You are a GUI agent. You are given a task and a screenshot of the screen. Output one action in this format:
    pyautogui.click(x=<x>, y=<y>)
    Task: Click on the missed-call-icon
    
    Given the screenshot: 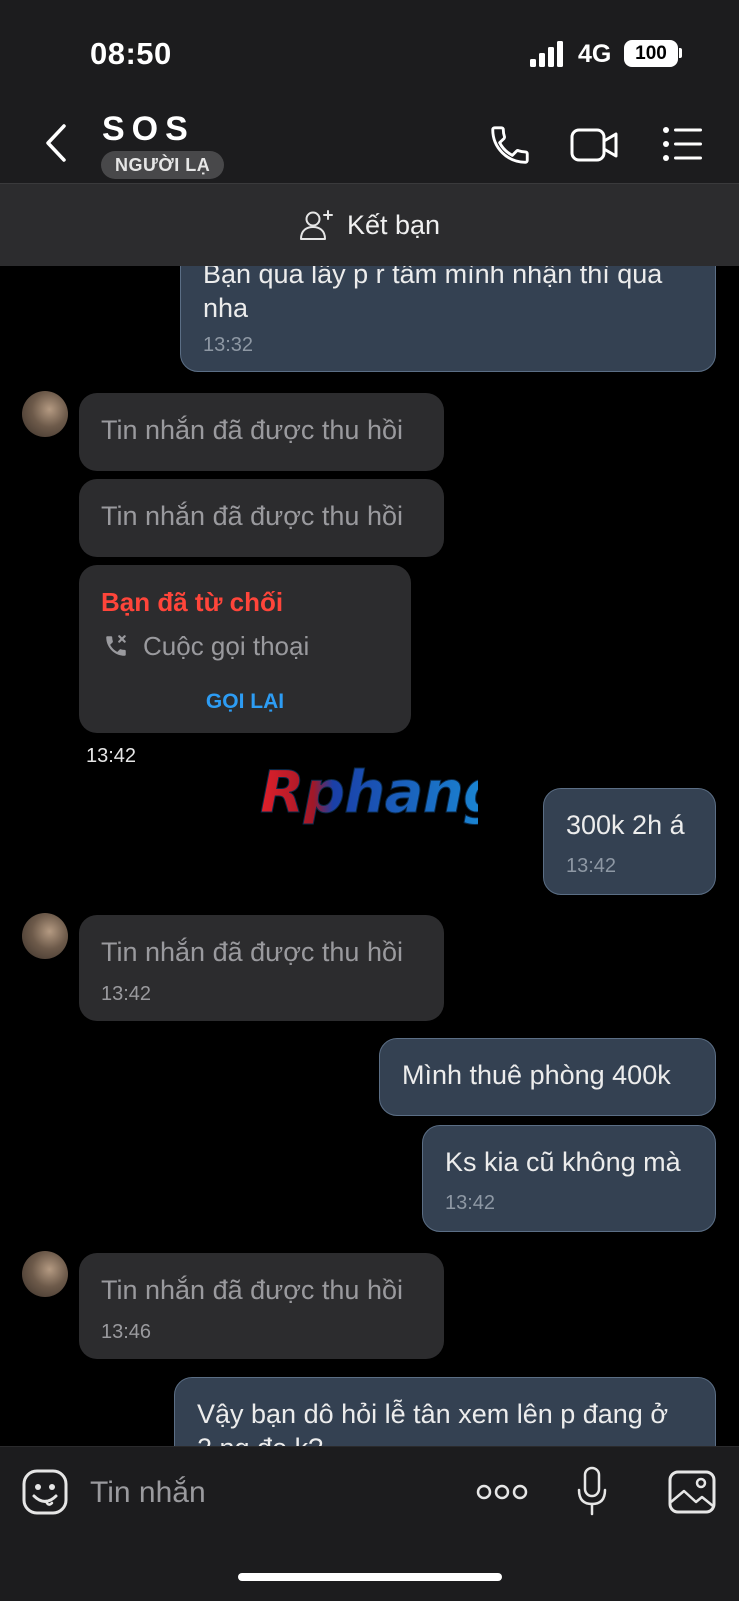 What is the action you would take?
    pyautogui.click(x=116, y=648)
    